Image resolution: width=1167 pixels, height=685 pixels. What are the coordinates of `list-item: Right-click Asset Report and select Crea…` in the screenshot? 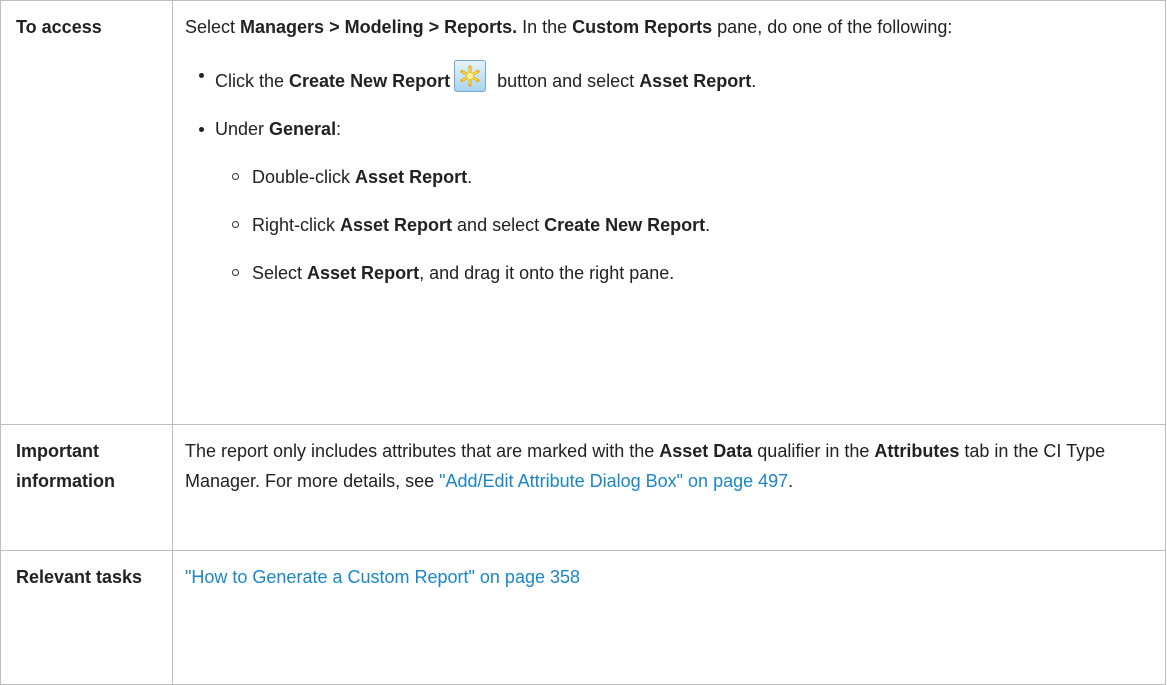 It's located at (675, 225).